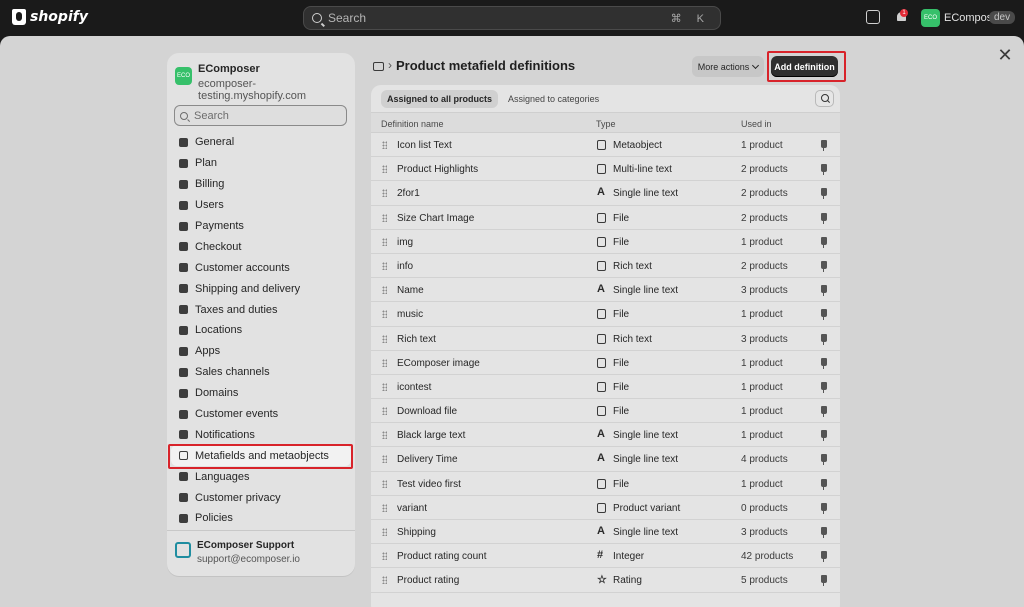  I want to click on sidebar-item-domains: Domains, so click(261, 393).